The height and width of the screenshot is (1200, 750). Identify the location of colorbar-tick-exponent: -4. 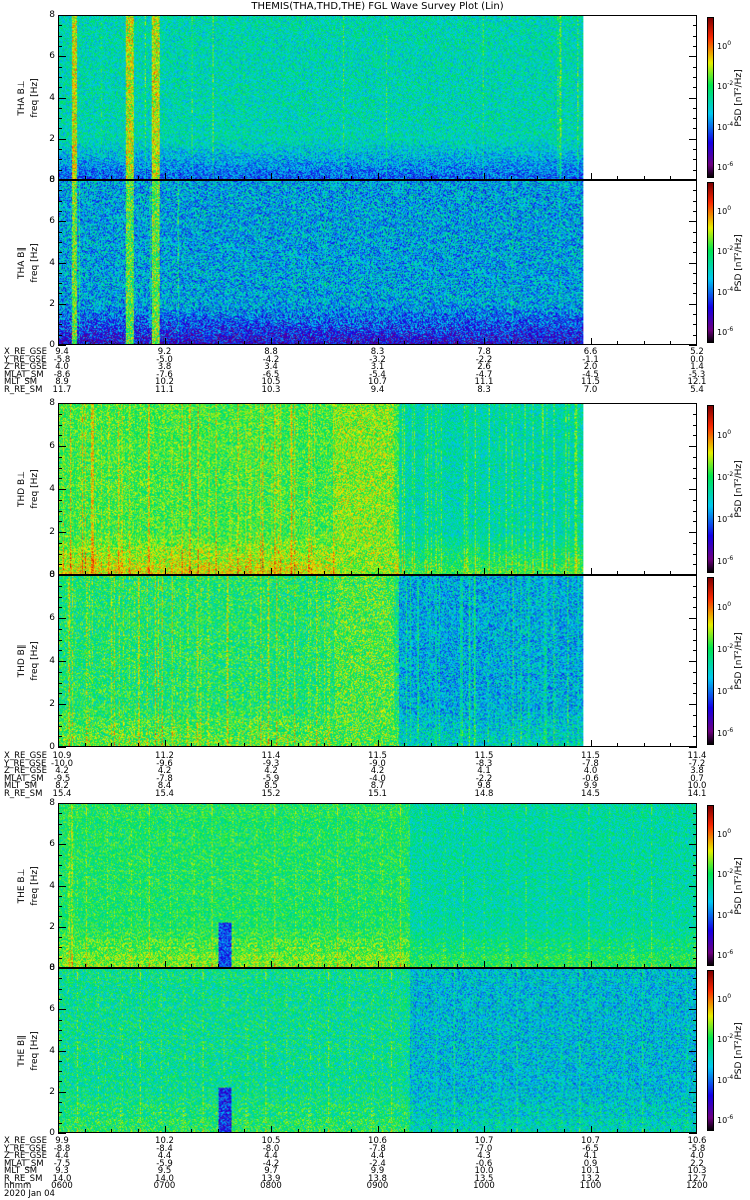
(730, 689).